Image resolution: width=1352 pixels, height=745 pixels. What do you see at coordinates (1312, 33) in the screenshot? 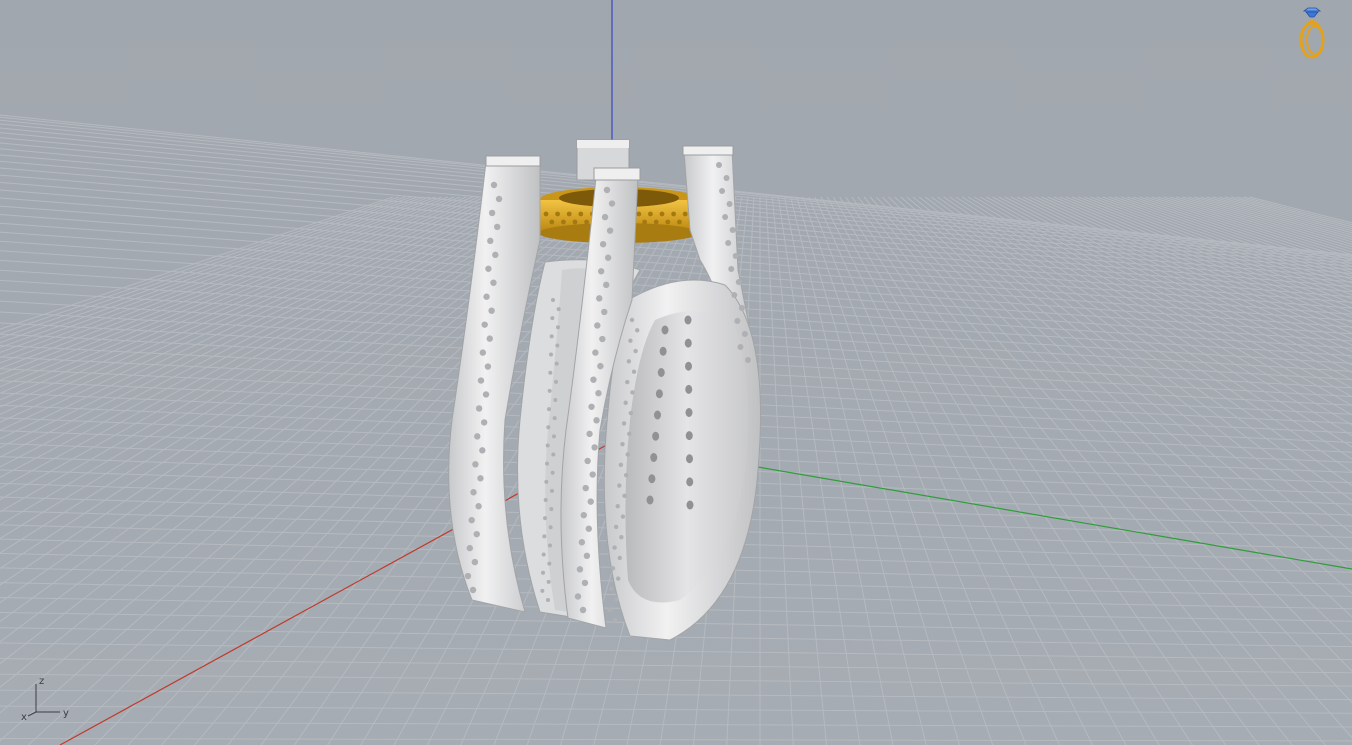
I see `ring-logo-icon` at bounding box center [1312, 33].